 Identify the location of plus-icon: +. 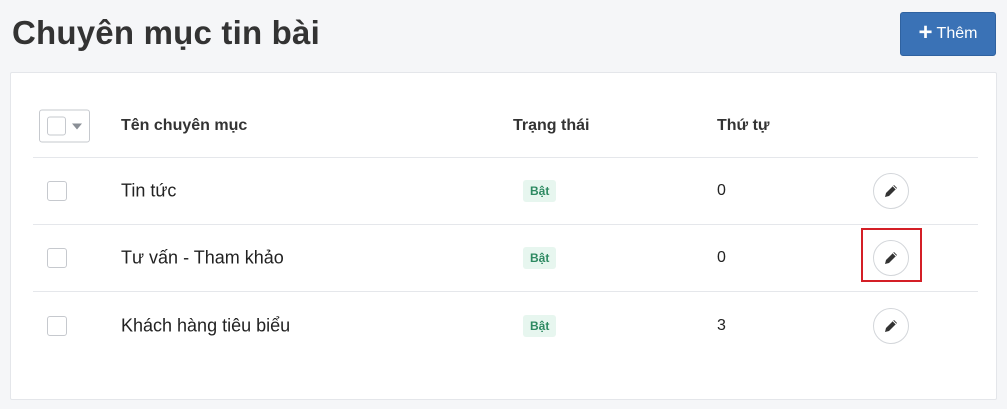
(925, 32).